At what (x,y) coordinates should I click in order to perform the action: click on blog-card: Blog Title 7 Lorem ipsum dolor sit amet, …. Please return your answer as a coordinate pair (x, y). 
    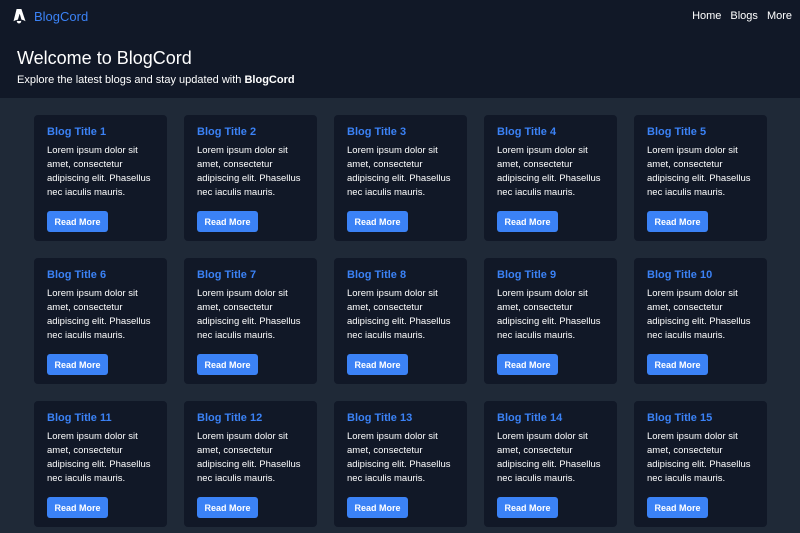
    Looking at the image, I should click on (250, 321).